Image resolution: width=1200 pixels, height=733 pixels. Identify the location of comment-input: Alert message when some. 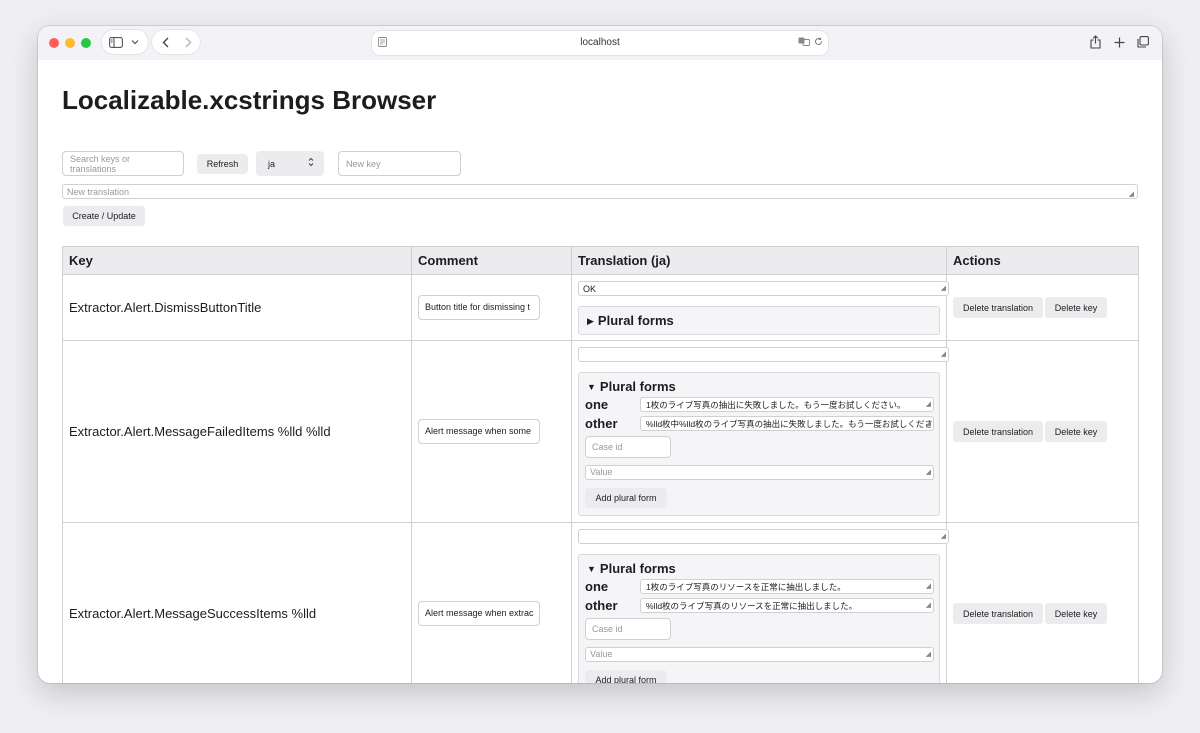
(479, 431).